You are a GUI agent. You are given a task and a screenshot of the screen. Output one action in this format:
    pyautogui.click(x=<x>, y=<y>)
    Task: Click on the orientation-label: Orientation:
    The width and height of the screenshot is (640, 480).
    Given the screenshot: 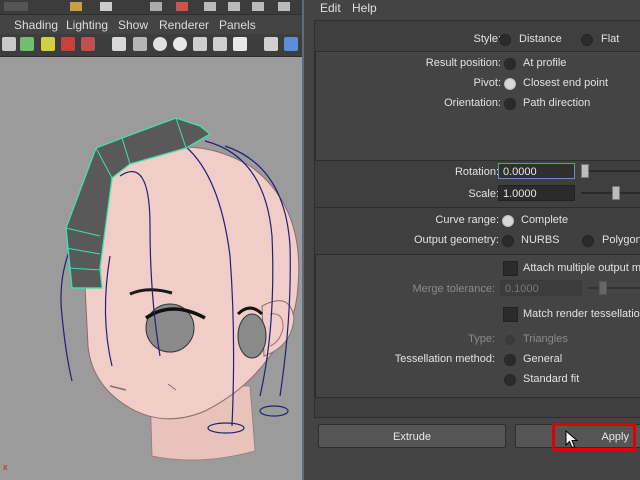 What is the action you would take?
    pyautogui.click(x=472, y=103)
    